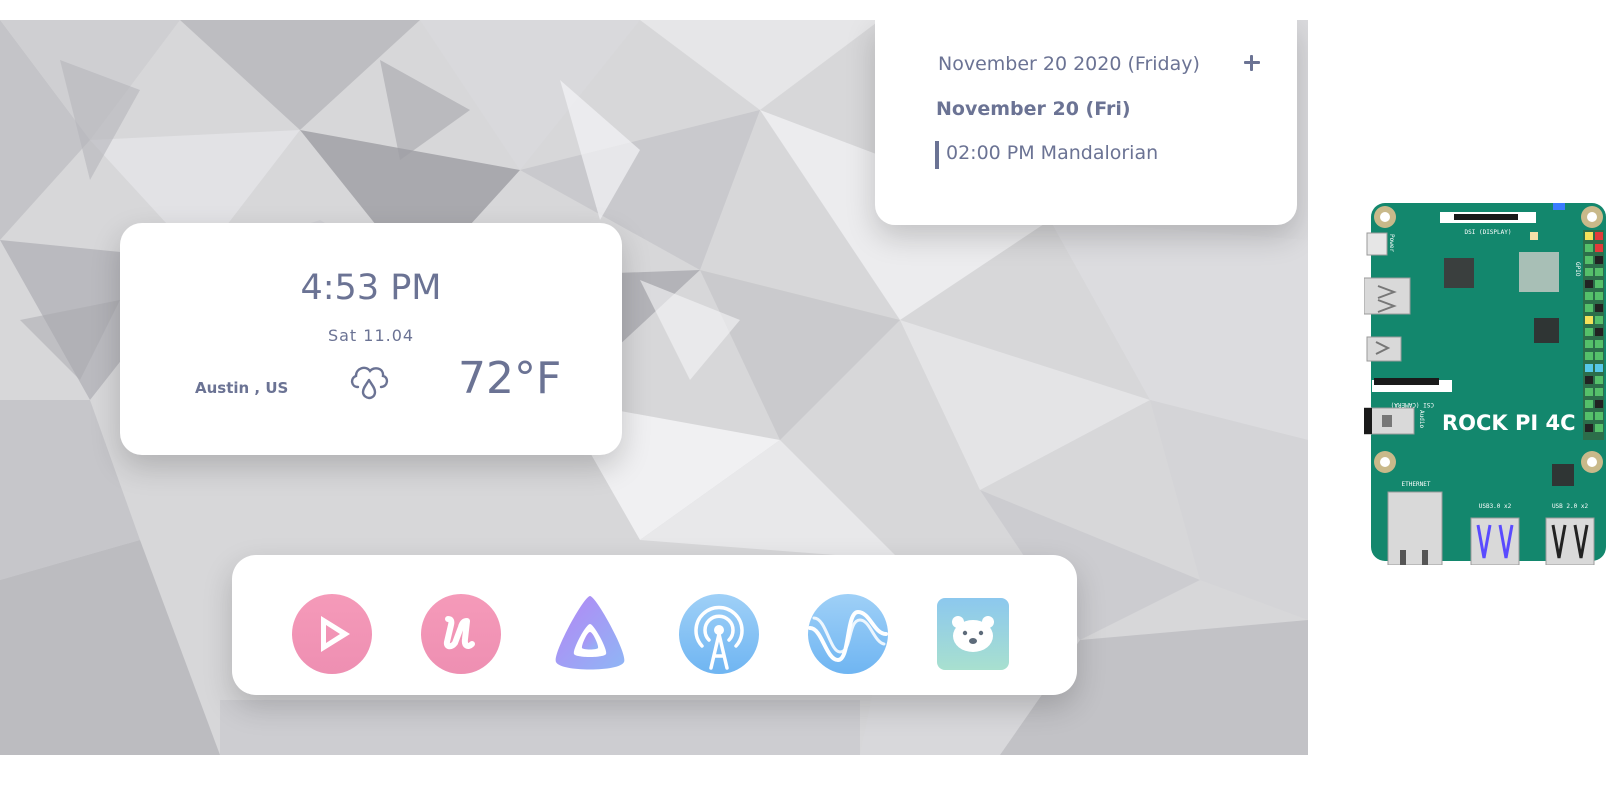  Describe the element at coordinates (937, 155) in the screenshot. I see `event-marker` at that location.